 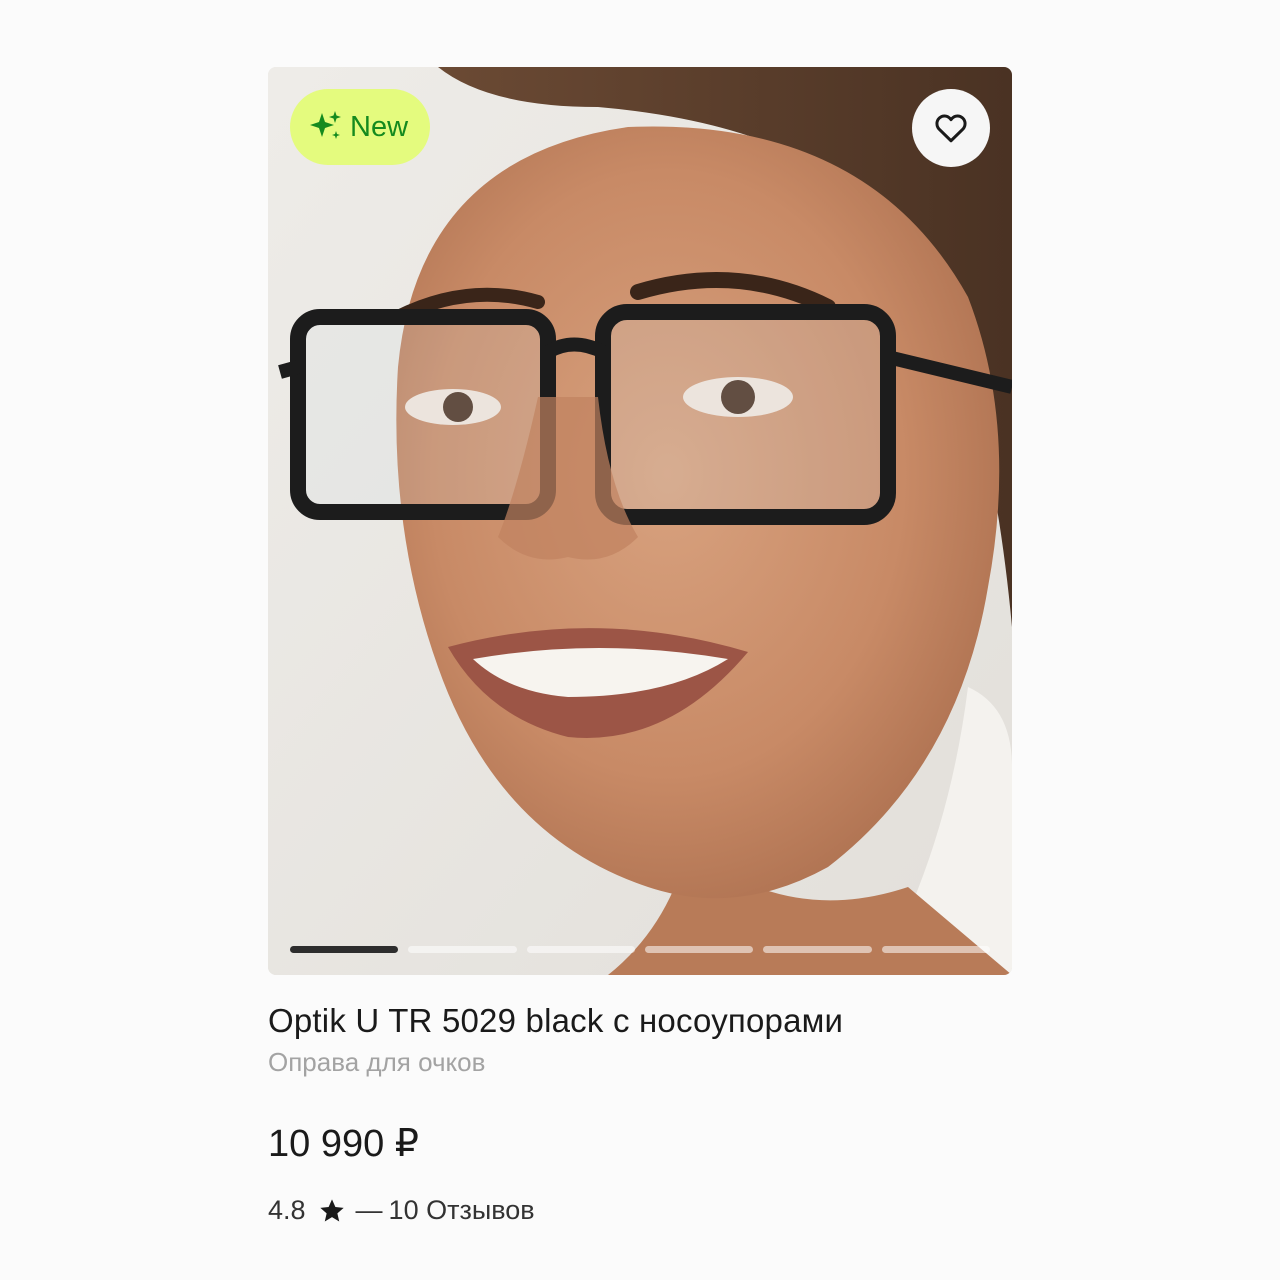 I want to click on star-icon, so click(x=331, y=1210).